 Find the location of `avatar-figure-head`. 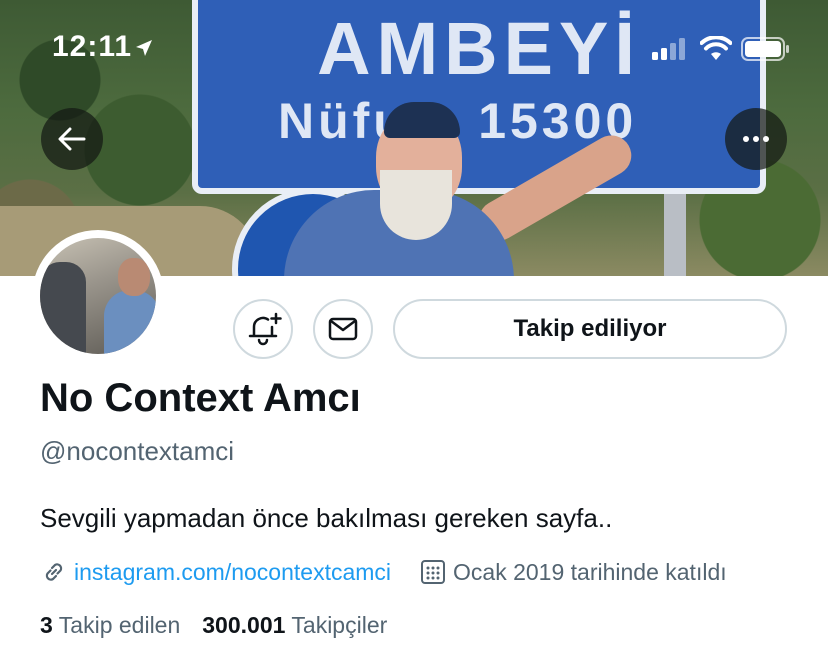

avatar-figure-head is located at coordinates (134, 277).